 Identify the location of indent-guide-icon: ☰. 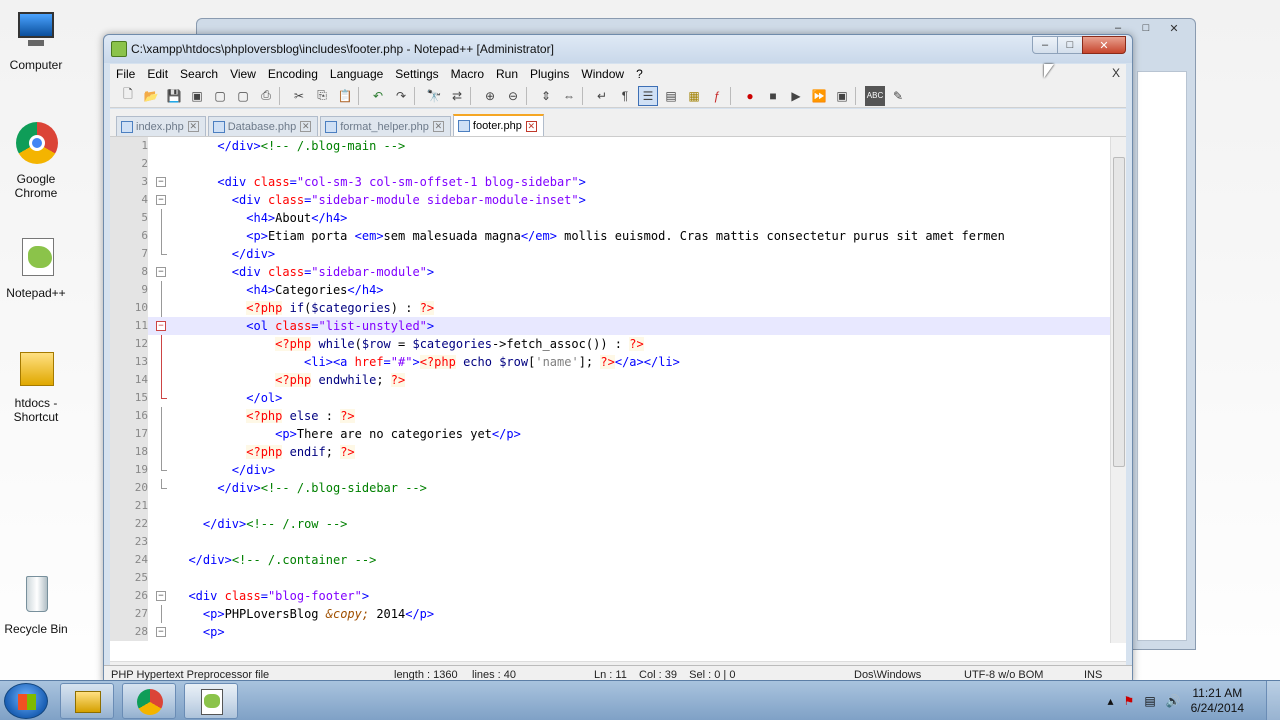
(648, 95).